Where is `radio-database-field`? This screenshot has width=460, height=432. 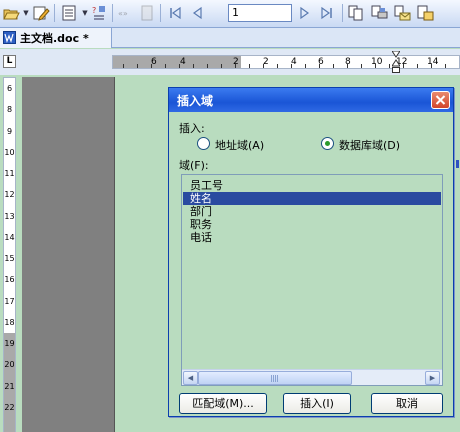
radio-database-field is located at coordinates (327, 143).